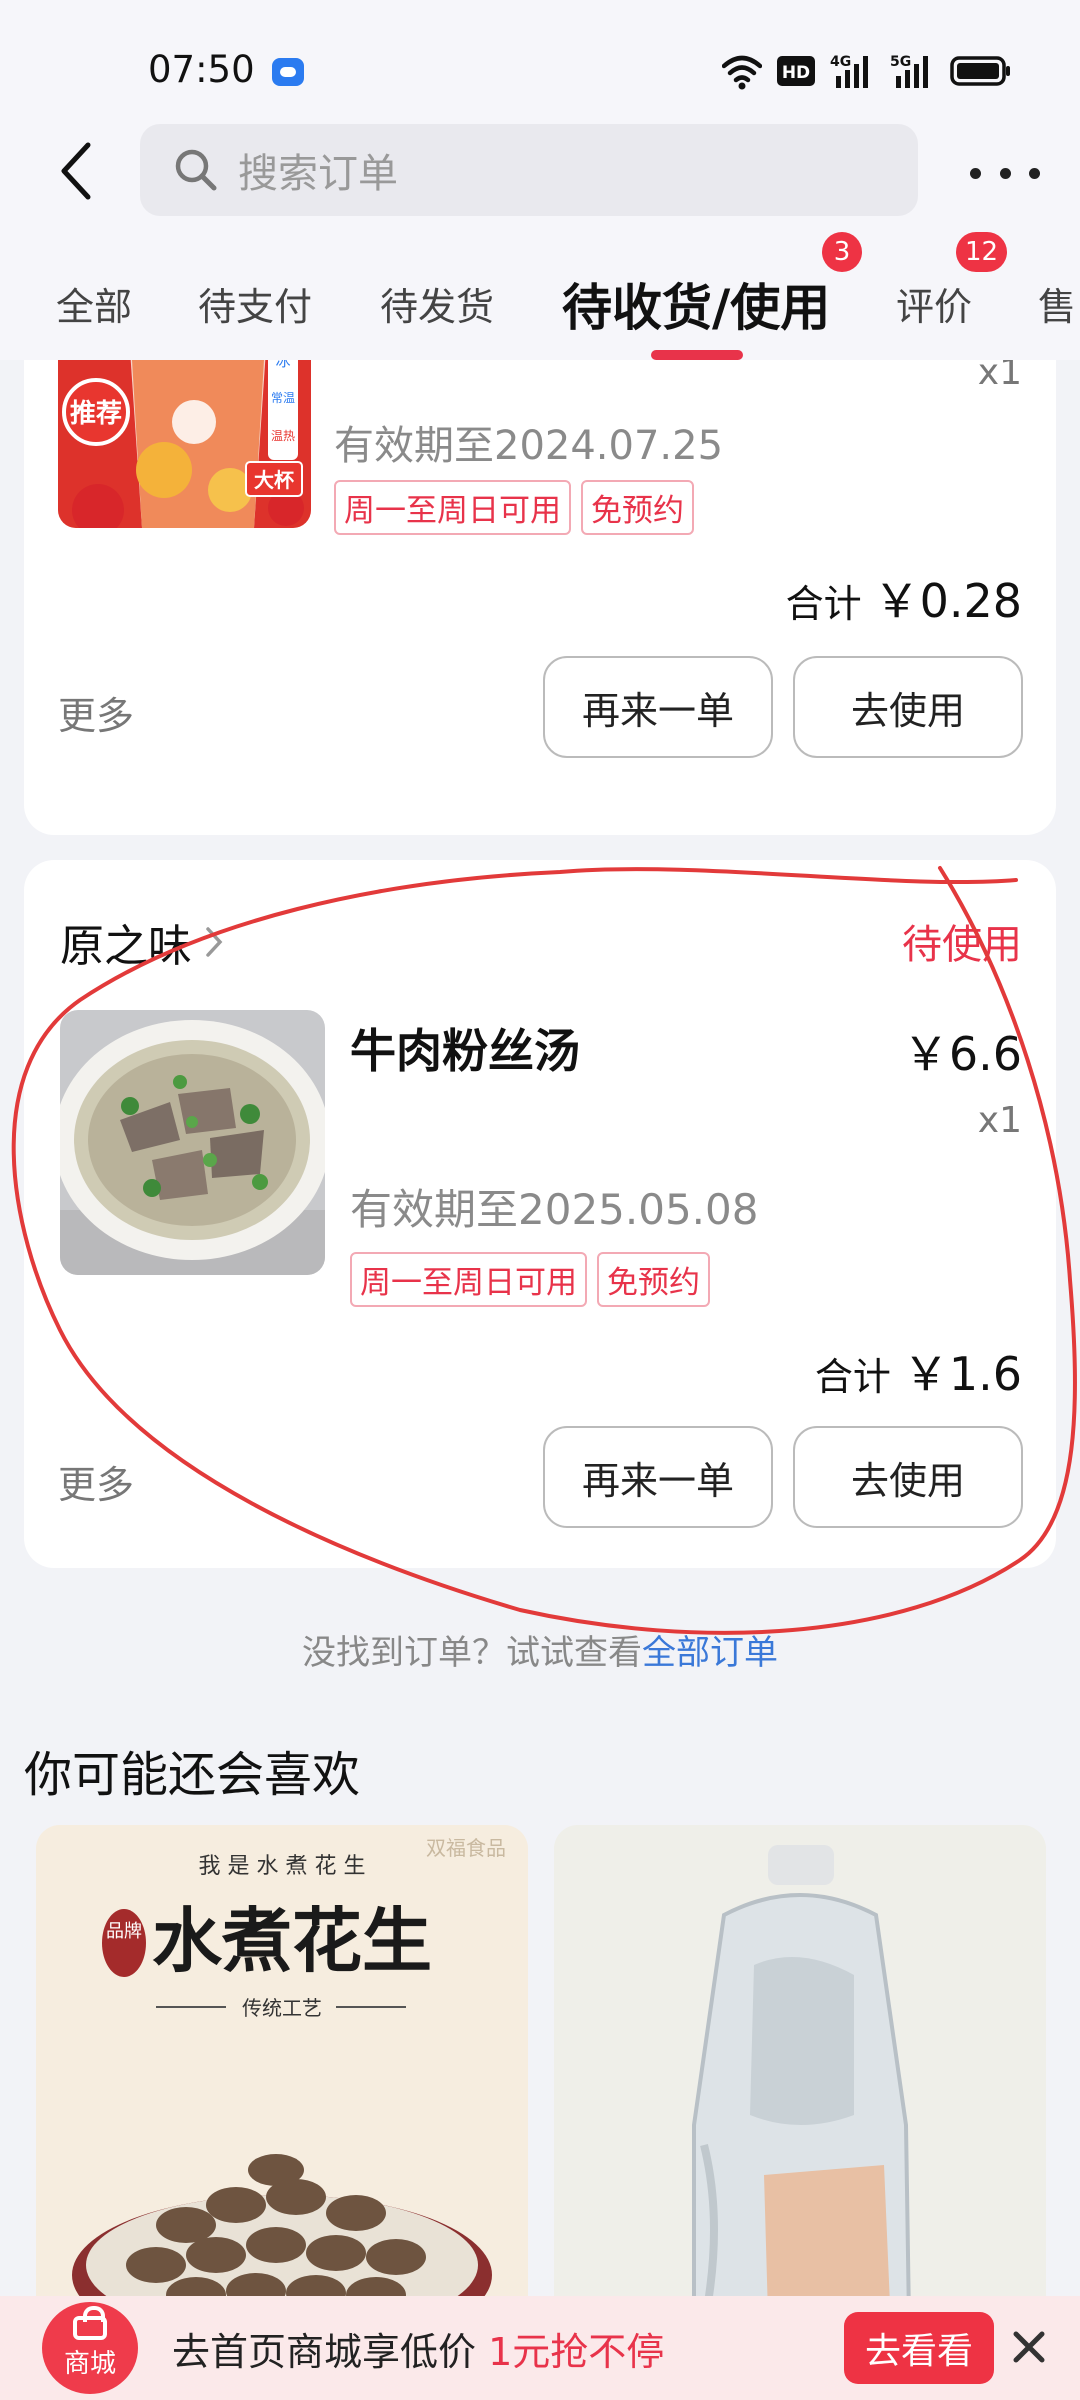 Image resolution: width=1080 pixels, height=2400 pixels. What do you see at coordinates (909, 71) in the screenshot?
I see `5g-signal-icon: 5G` at bounding box center [909, 71].